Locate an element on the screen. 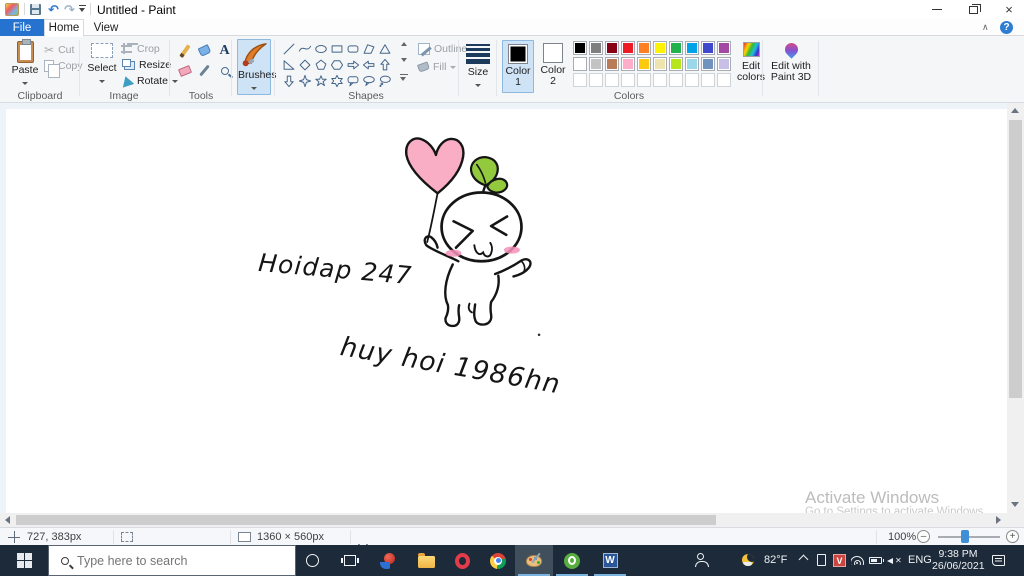  cut-button: ✂ Cut is located at coordinates (59, 50).